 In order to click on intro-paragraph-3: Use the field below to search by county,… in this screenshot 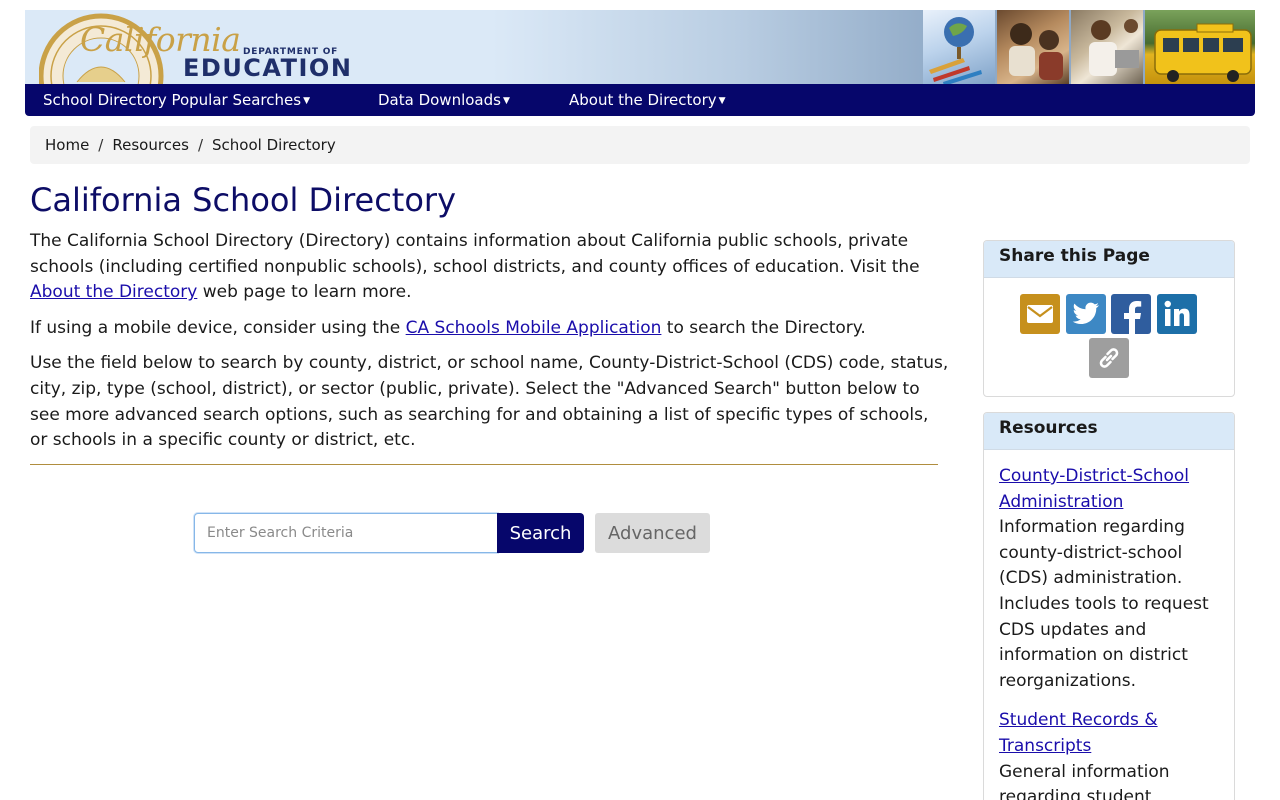, I will do `click(489, 402)`.